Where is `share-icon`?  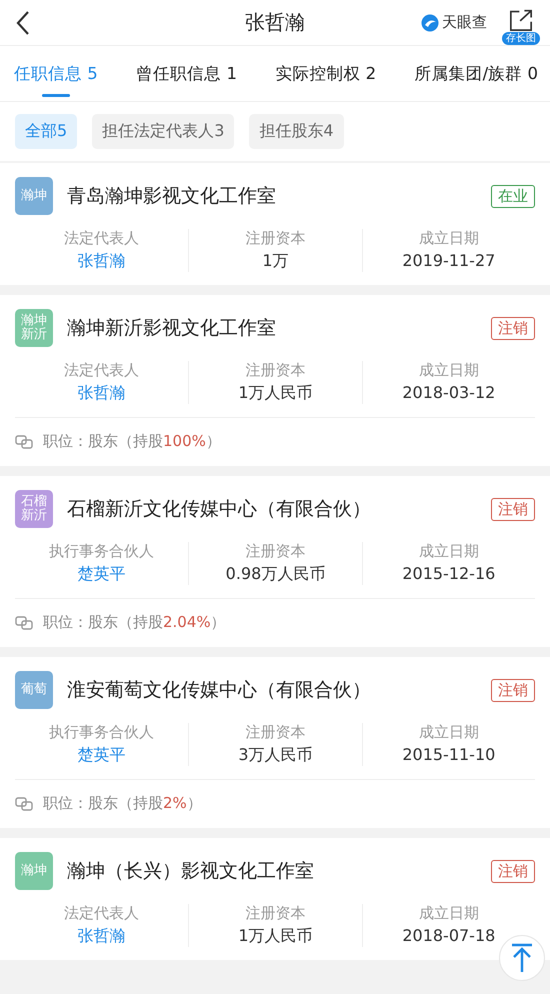
share-icon is located at coordinates (521, 19).